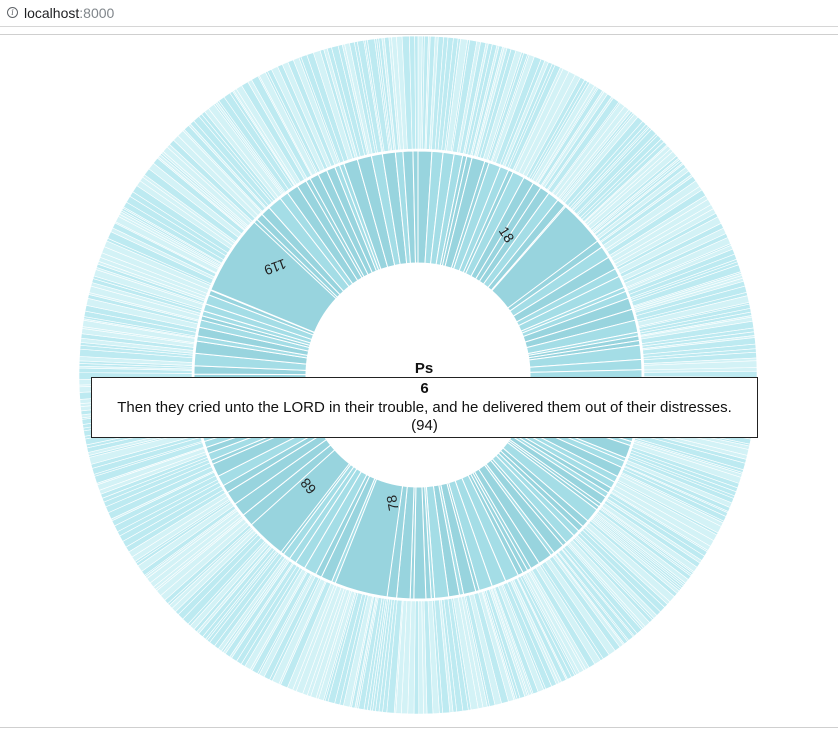  Describe the element at coordinates (424, 388) in the screenshot. I see `tooltip-verse-number: 6` at that location.